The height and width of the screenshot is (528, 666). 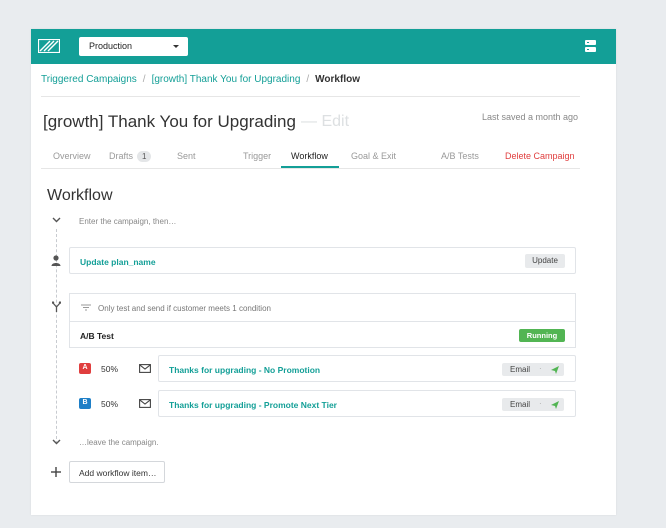 What do you see at coordinates (244, 370) in the screenshot?
I see `variant-a-email-link: Thanks for upgrading - No Promotion` at bounding box center [244, 370].